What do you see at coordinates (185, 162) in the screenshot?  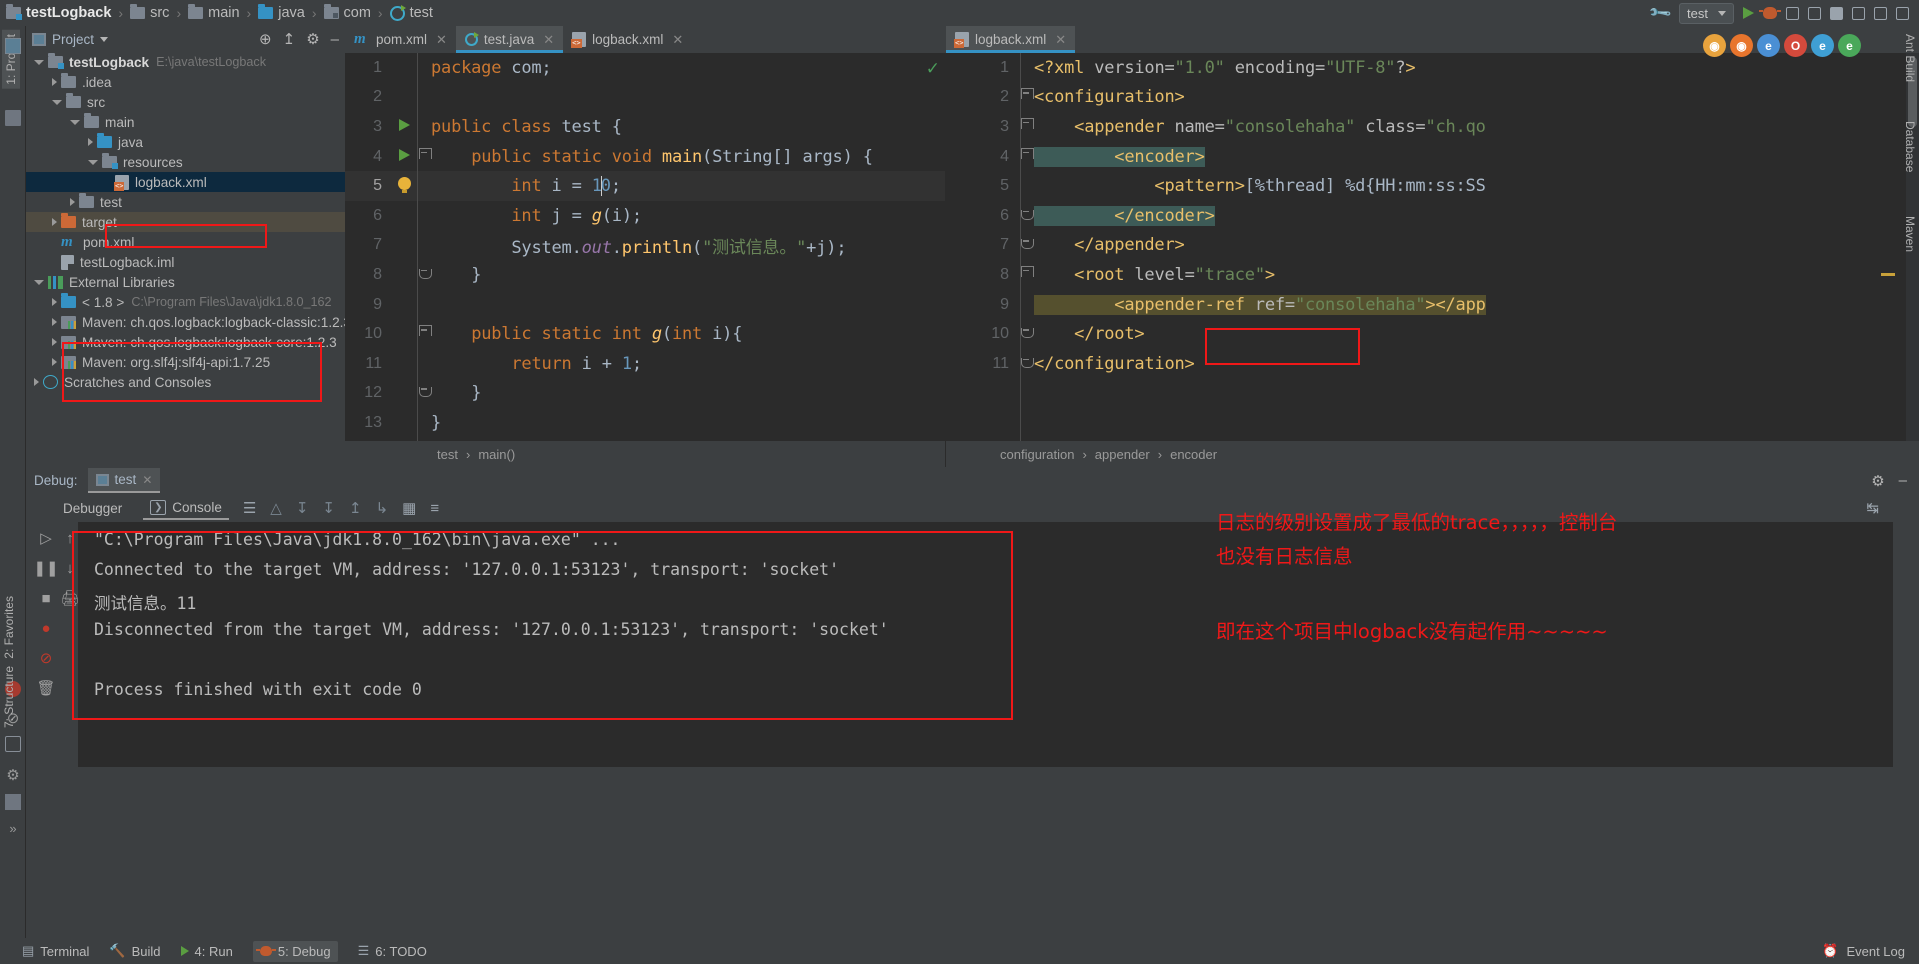 I see `tree-node-resources: resources` at bounding box center [185, 162].